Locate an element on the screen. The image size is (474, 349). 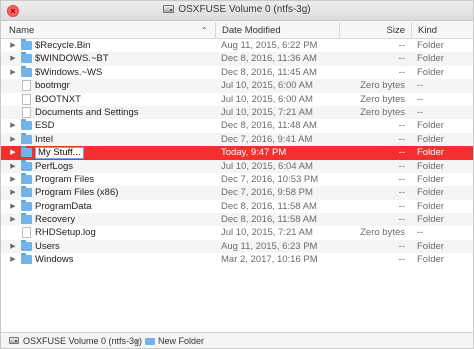
sort-ascending-icon: ⌃ is located at coordinates (204, 30).